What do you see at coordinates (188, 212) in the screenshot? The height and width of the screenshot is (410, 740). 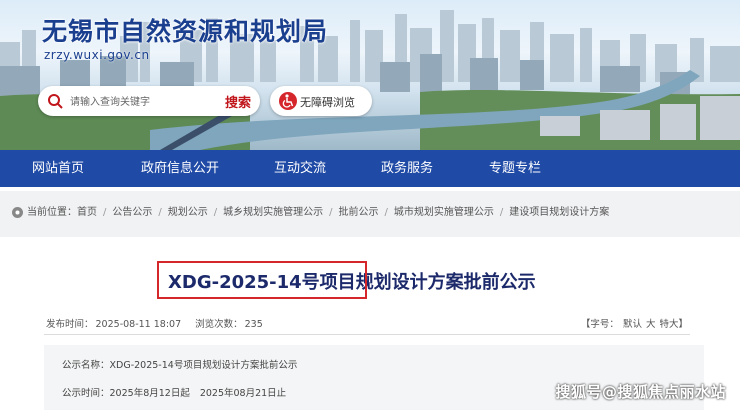 I see `breadcrumb-planning-notice: 规划公示` at bounding box center [188, 212].